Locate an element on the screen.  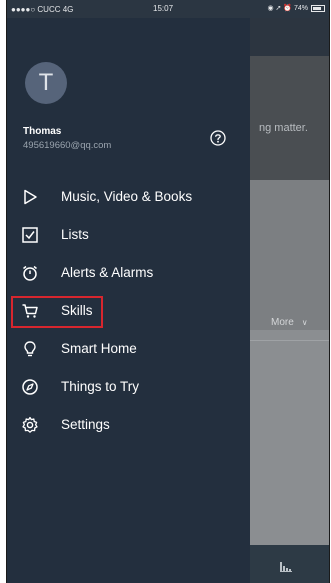
compass-icon is located at coordinates (30, 387).